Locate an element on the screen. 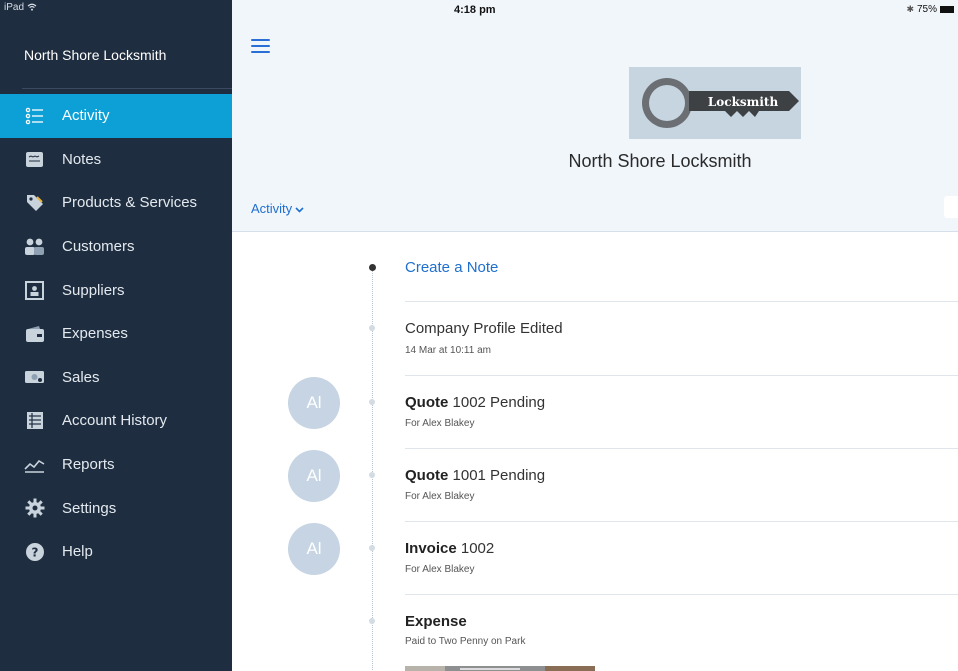 This screenshot has width=958, height=671. bluetooth-icon: ✱ is located at coordinates (910, 9).